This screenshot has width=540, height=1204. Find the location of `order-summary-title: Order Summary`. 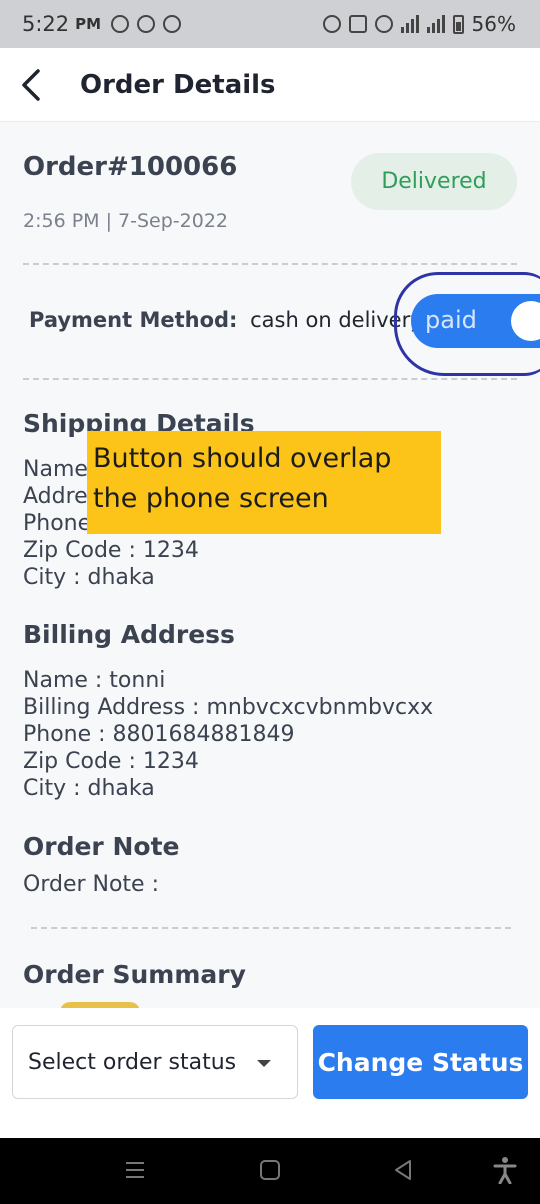

order-summary-title: Order Summary is located at coordinates (134, 974).